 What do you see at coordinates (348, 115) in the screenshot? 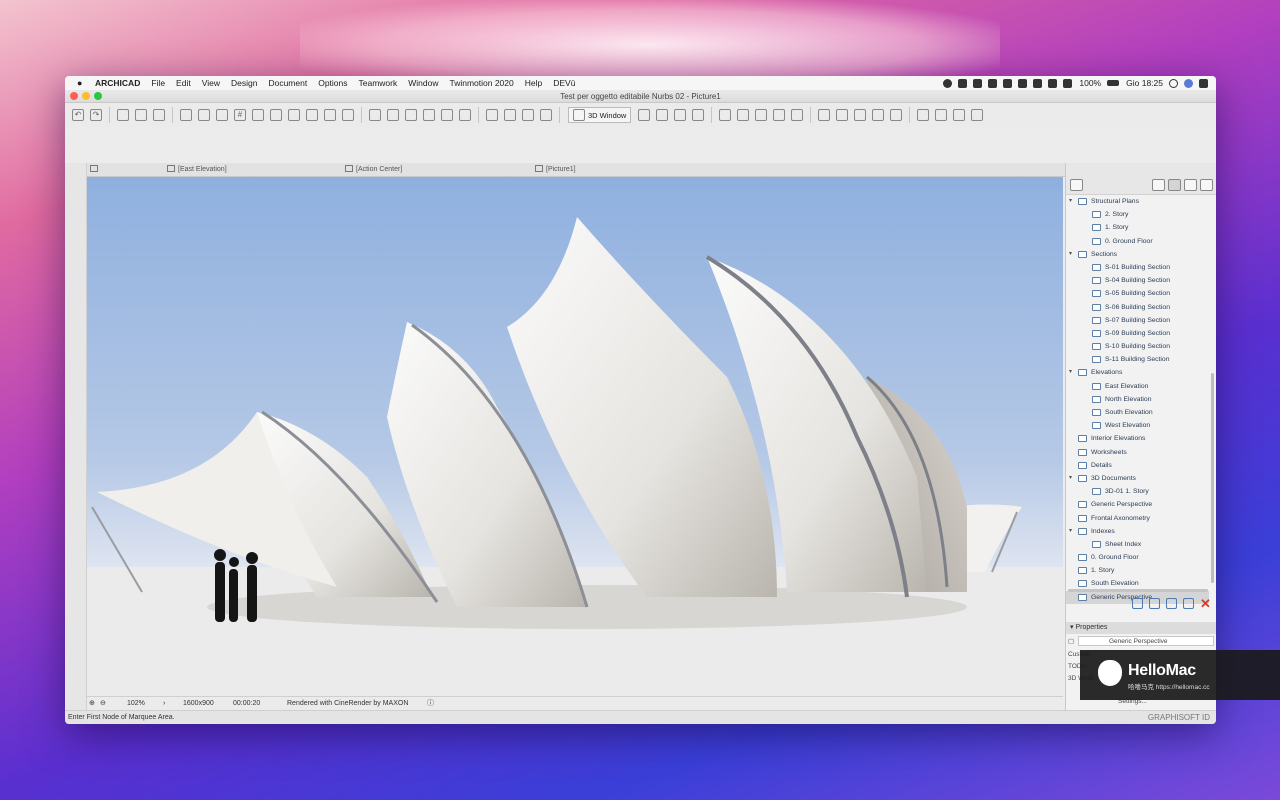
I see `measure-icon` at bounding box center [348, 115].